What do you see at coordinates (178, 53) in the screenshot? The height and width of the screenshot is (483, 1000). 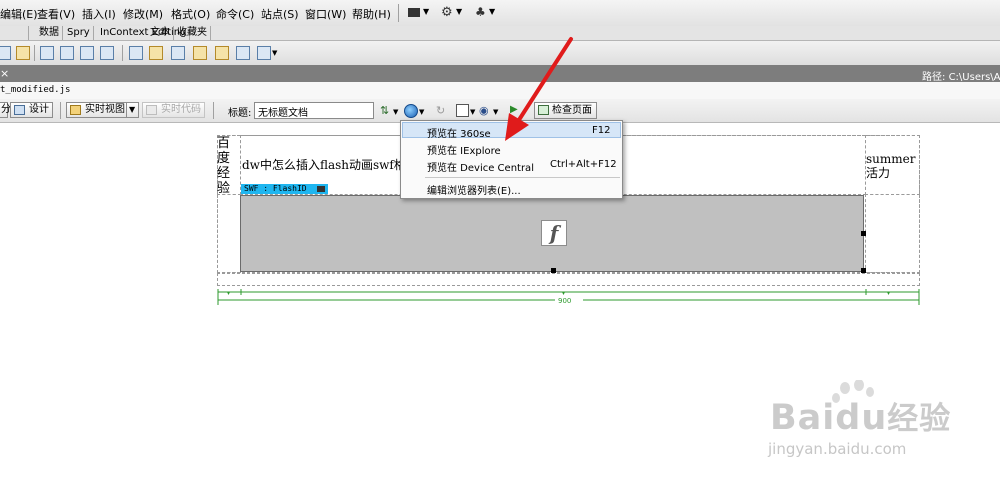 I see `radio-icon` at bounding box center [178, 53].